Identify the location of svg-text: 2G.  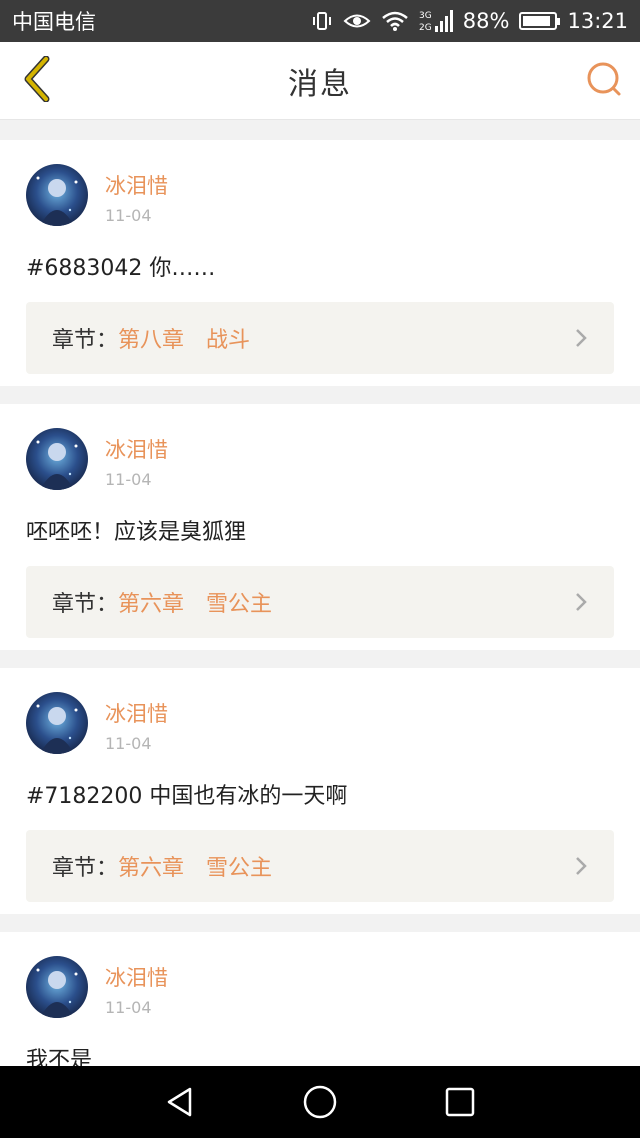
(425, 28).